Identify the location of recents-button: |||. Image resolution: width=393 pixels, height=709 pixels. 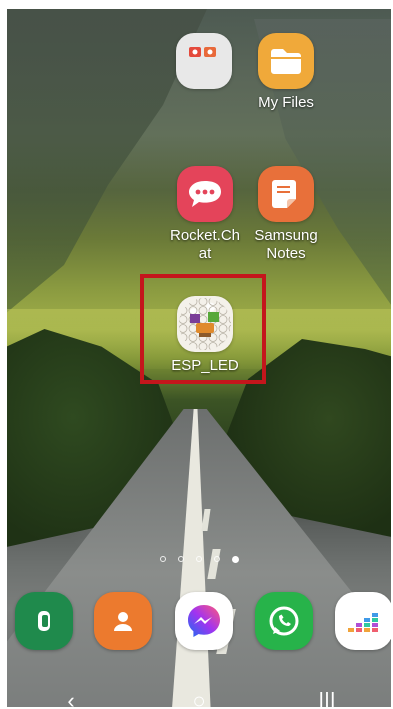
(327, 697).